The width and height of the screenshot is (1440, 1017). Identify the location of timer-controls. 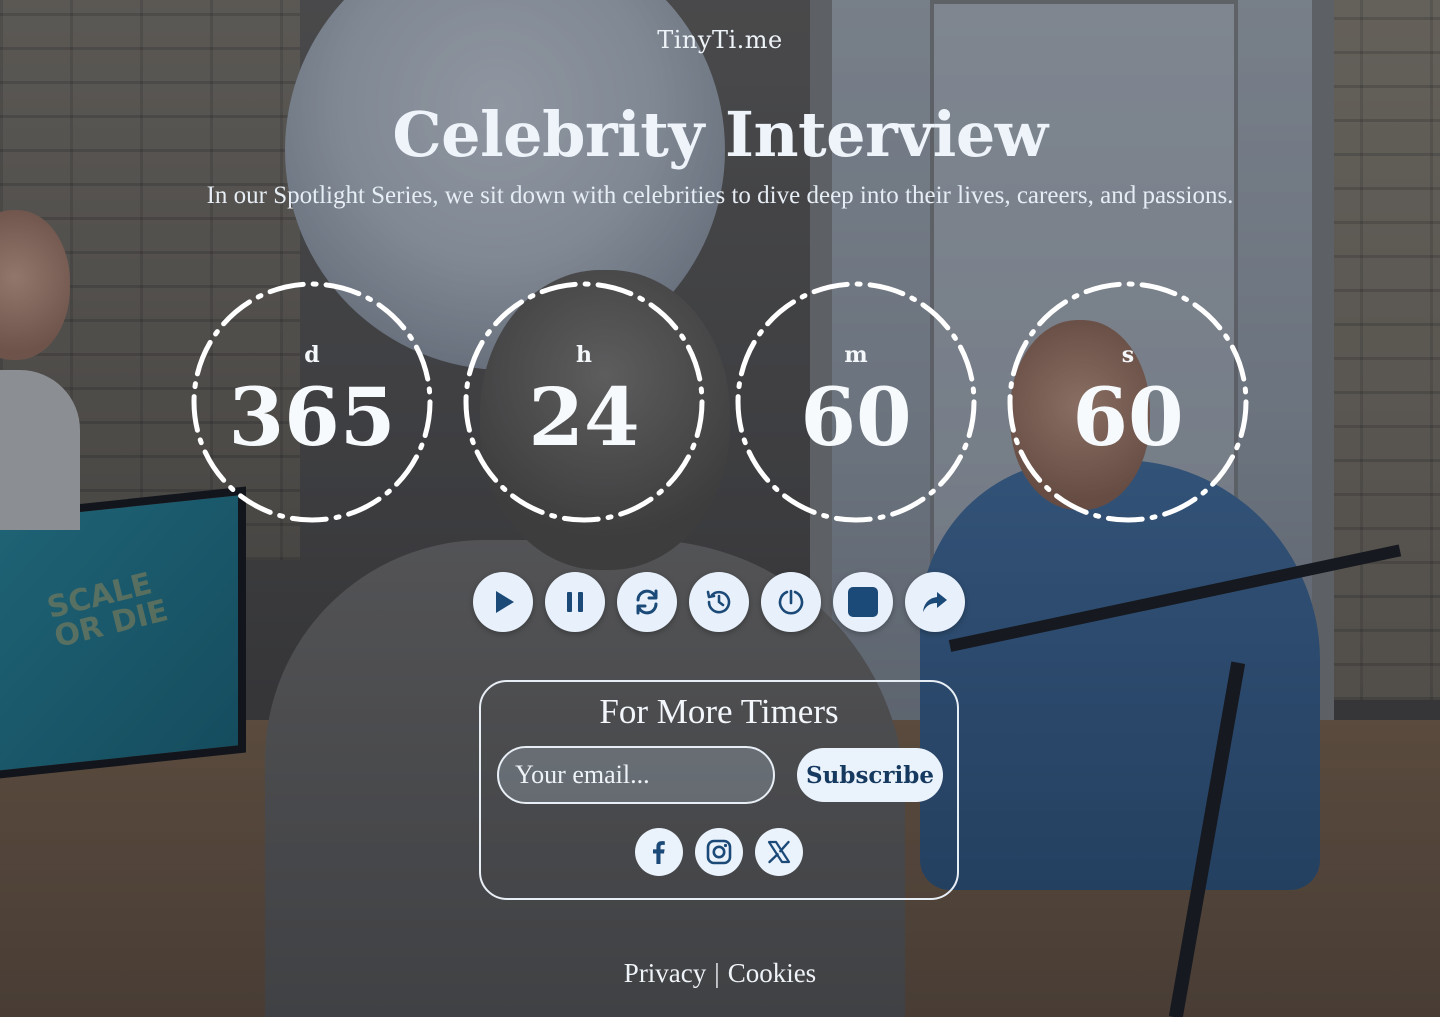
(719, 602).